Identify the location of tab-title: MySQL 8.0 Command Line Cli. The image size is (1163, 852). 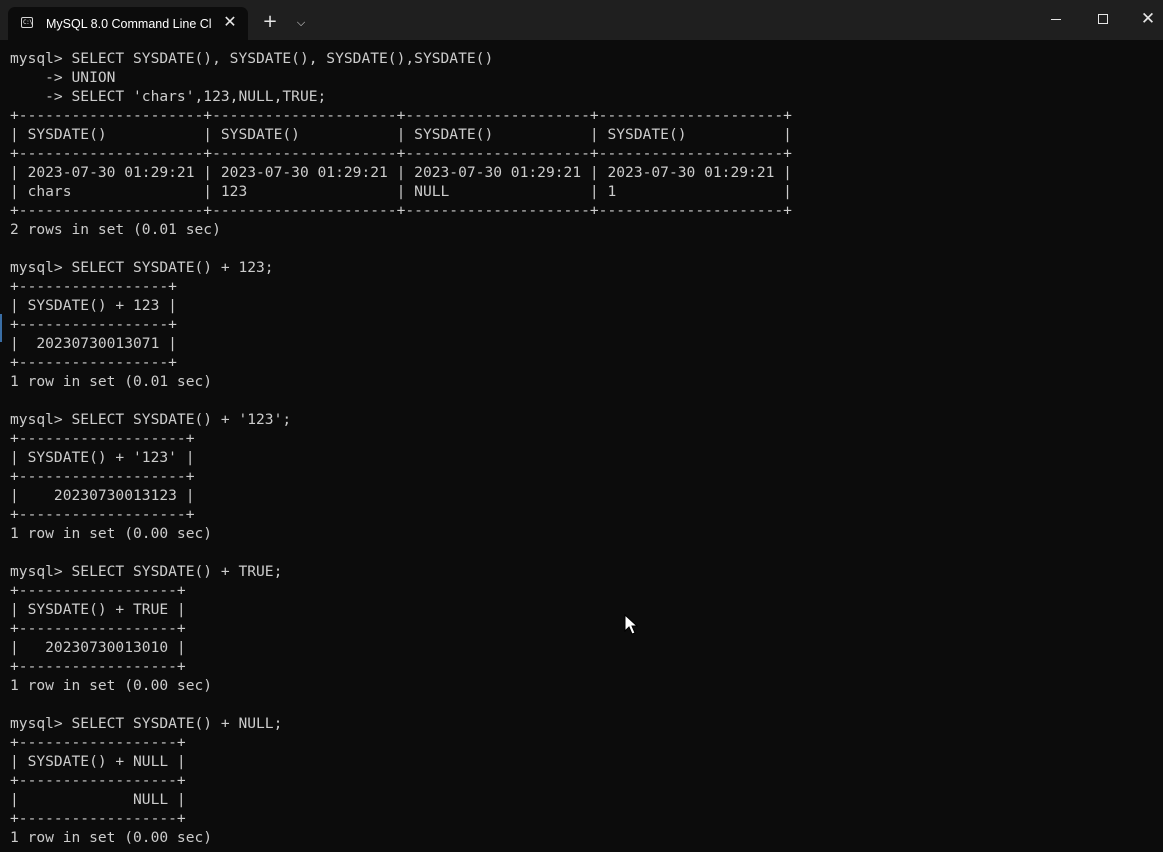
(129, 24).